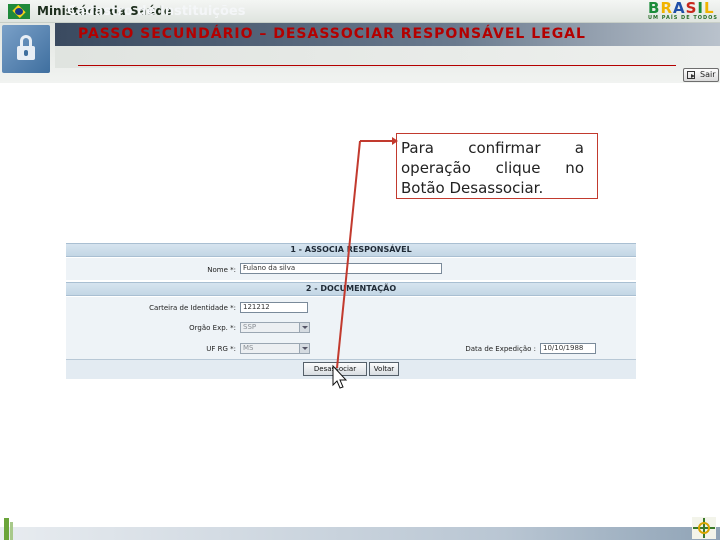 This screenshot has height=540, width=720. Describe the element at coordinates (395, 141) in the screenshot. I see `pointer-arrowhead` at that location.